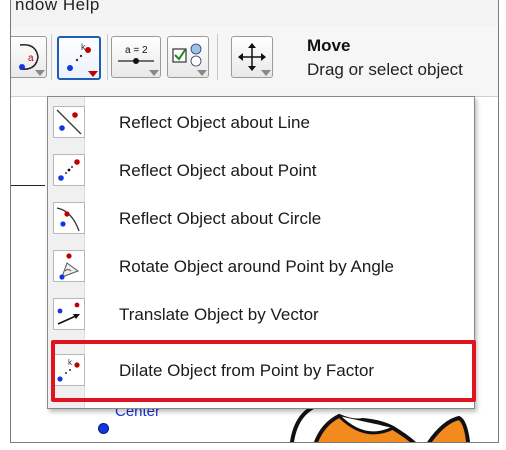 This screenshot has height=450, width=506. Describe the element at coordinates (385, 69) in the screenshot. I see `tool-description: Drag or select object` at that location.